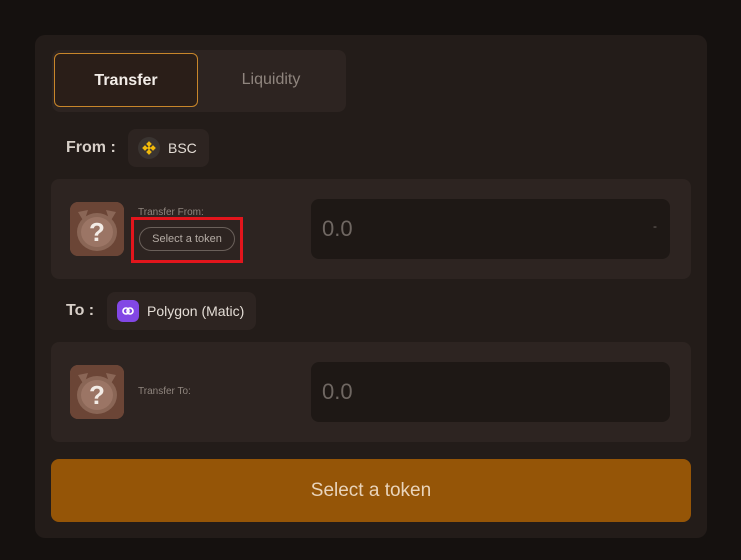  I want to click on from-amount-input, so click(490, 229).